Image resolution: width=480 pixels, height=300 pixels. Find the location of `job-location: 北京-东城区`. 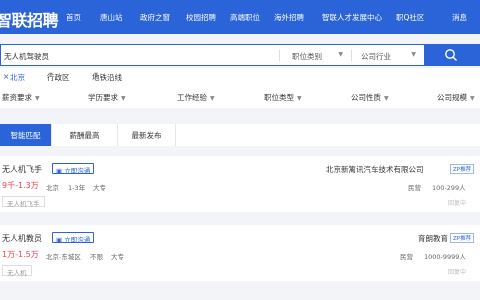

job-location: 北京-东城区 is located at coordinates (63, 257).